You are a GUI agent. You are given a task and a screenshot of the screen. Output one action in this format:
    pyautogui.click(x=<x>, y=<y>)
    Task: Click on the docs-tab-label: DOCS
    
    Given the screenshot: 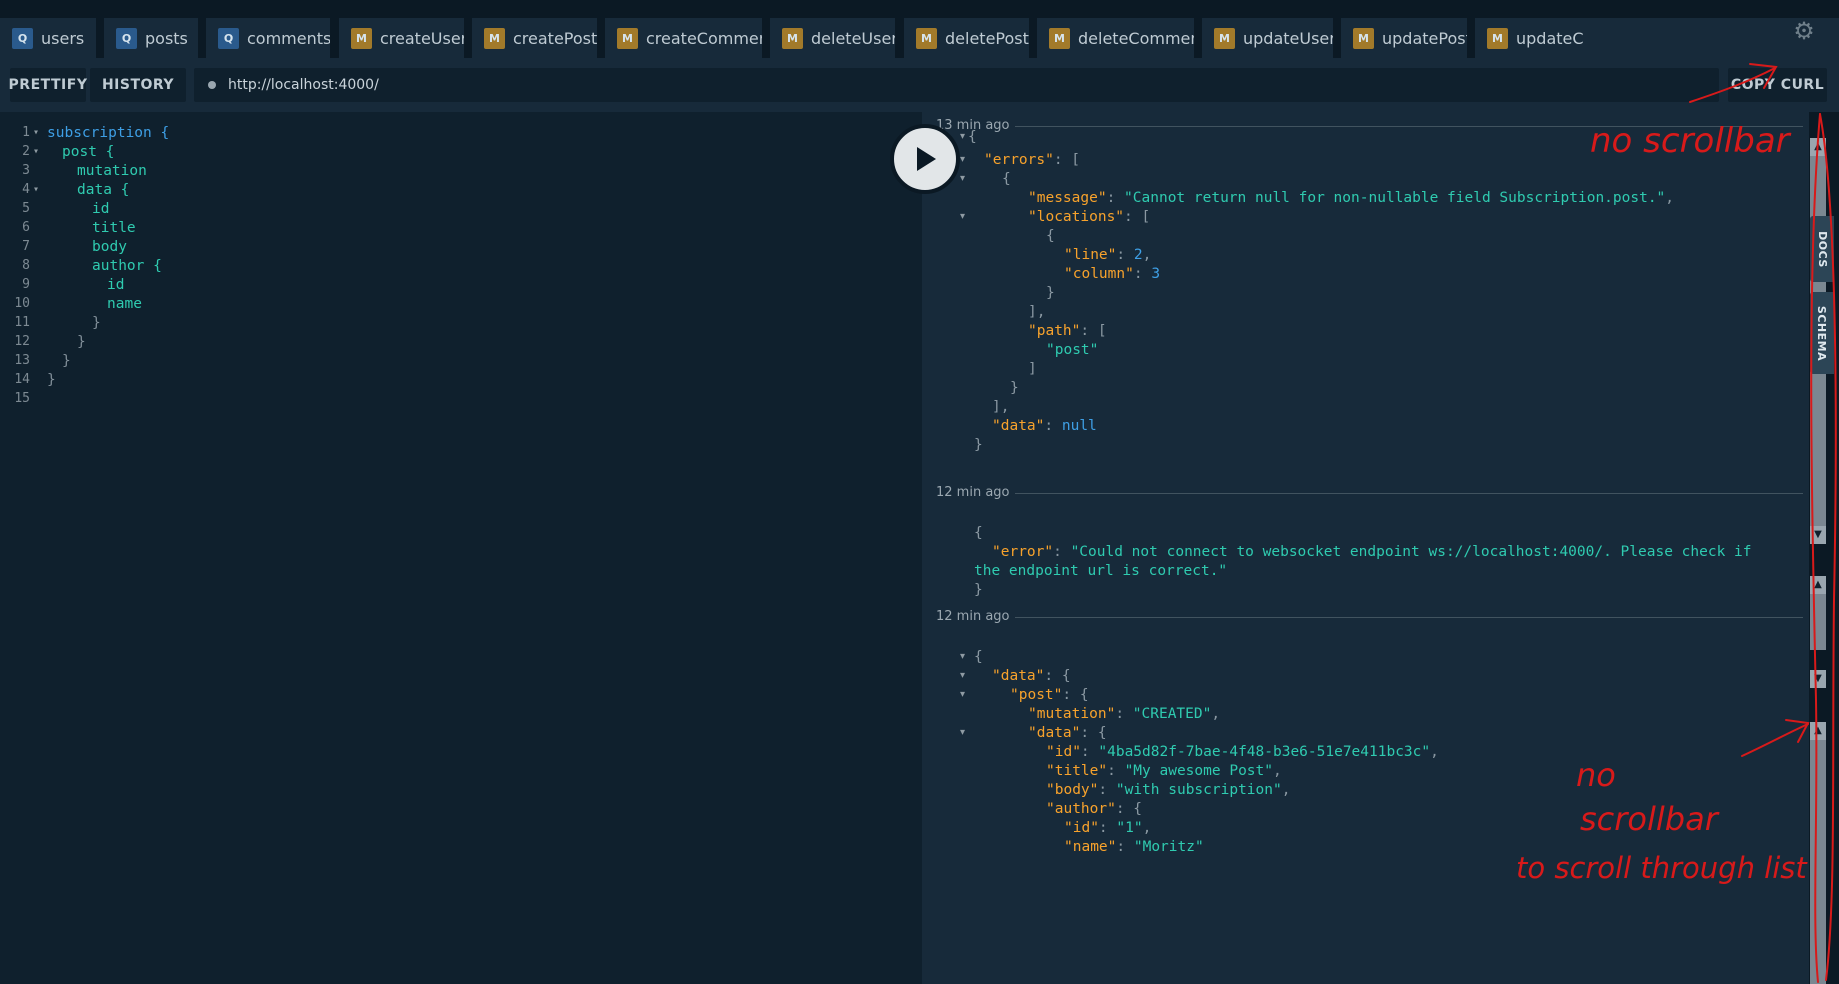 What is the action you would take?
    pyautogui.click(x=1822, y=249)
    